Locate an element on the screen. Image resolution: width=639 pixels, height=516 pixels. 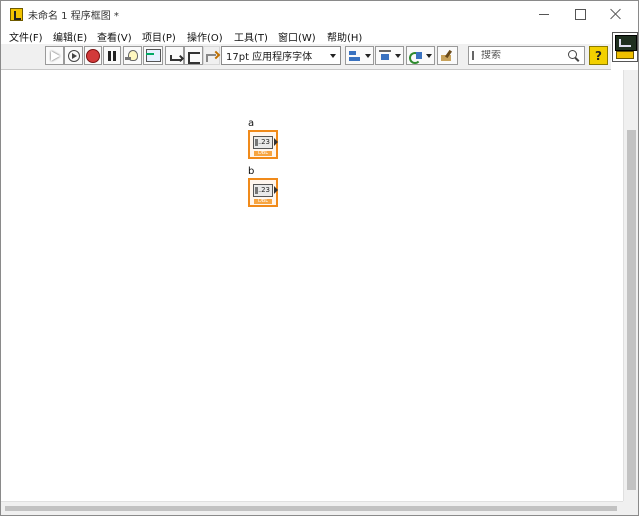
menu-operate: 操作(O) is located at coordinates (205, 36).